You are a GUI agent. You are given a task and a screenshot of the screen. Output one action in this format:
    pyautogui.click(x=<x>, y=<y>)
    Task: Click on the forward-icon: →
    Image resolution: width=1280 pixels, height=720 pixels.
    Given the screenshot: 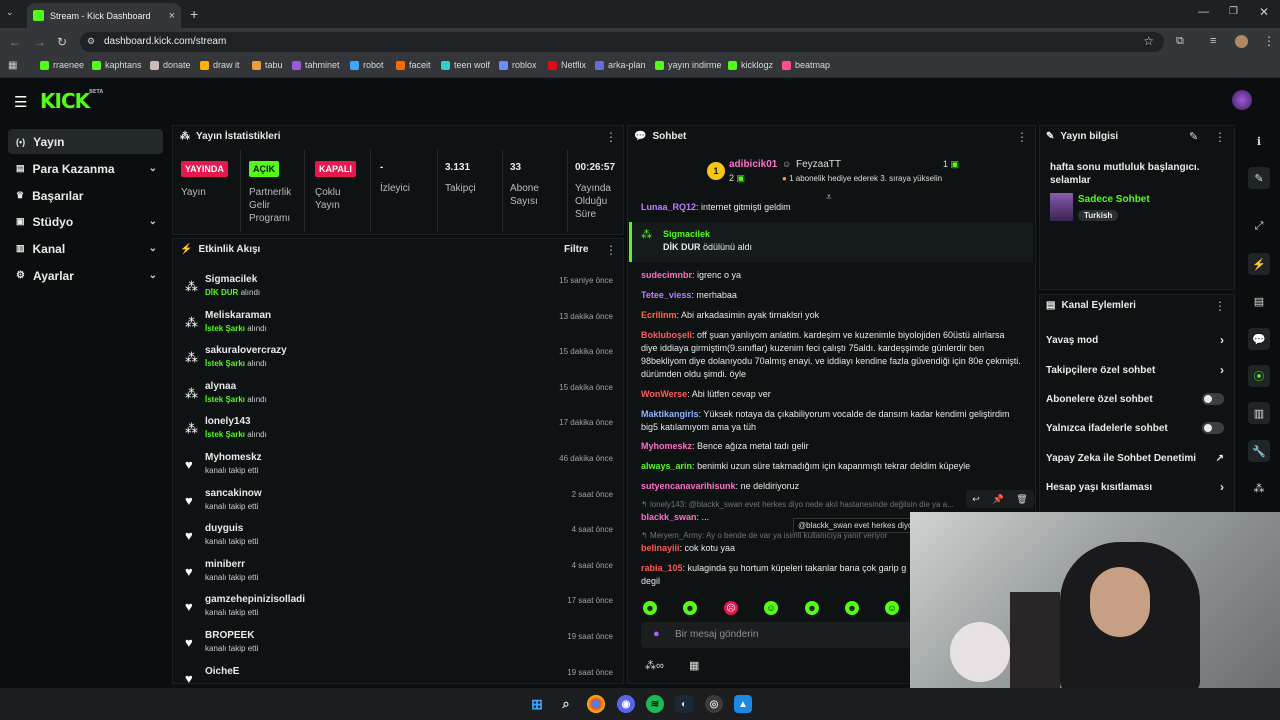 What is the action you would take?
    pyautogui.click(x=40, y=42)
    